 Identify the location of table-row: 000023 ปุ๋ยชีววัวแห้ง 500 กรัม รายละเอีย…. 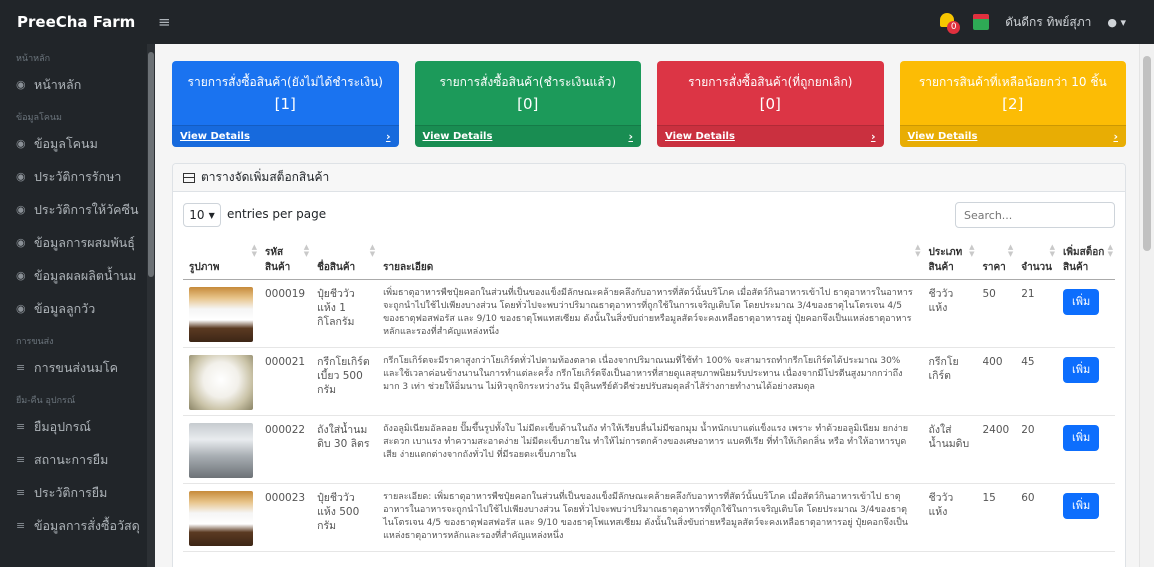
(649, 517).